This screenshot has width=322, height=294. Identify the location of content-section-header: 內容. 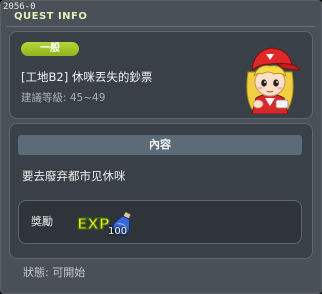
(160, 145).